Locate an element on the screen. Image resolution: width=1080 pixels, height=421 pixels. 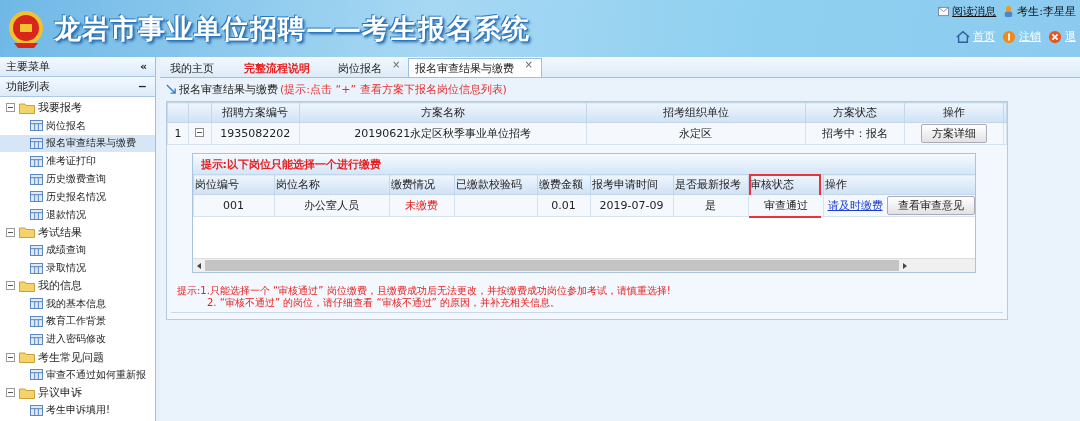
column-header: 方案名称 is located at coordinates (443, 112).